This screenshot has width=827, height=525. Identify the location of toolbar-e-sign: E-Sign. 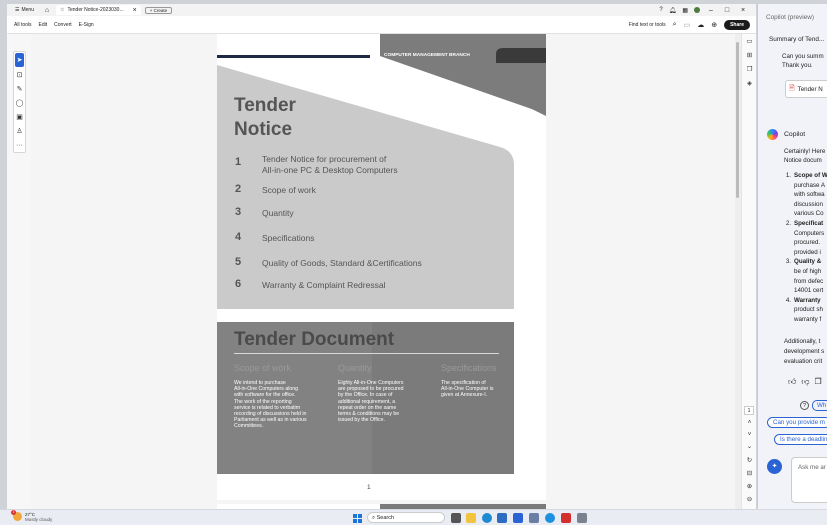
(86, 25).